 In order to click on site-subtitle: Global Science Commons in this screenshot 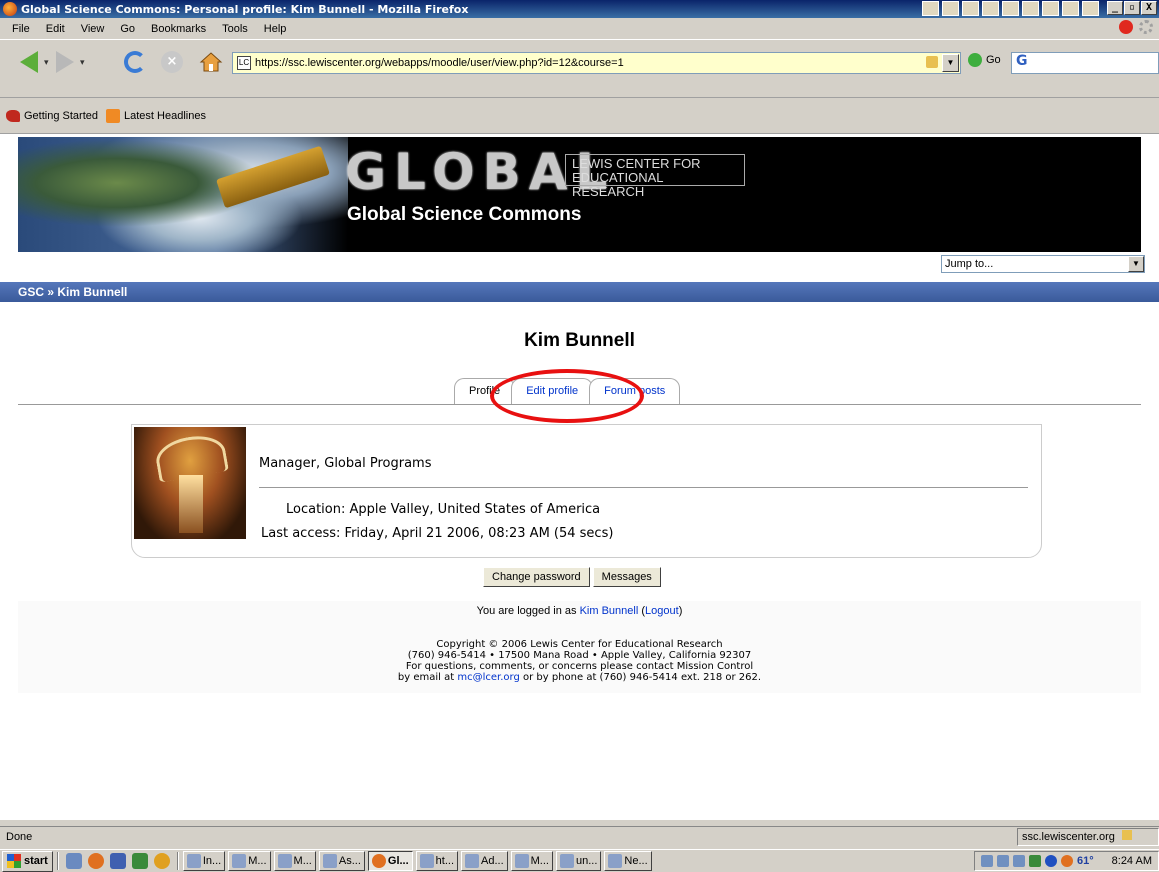, I will do `click(464, 214)`.